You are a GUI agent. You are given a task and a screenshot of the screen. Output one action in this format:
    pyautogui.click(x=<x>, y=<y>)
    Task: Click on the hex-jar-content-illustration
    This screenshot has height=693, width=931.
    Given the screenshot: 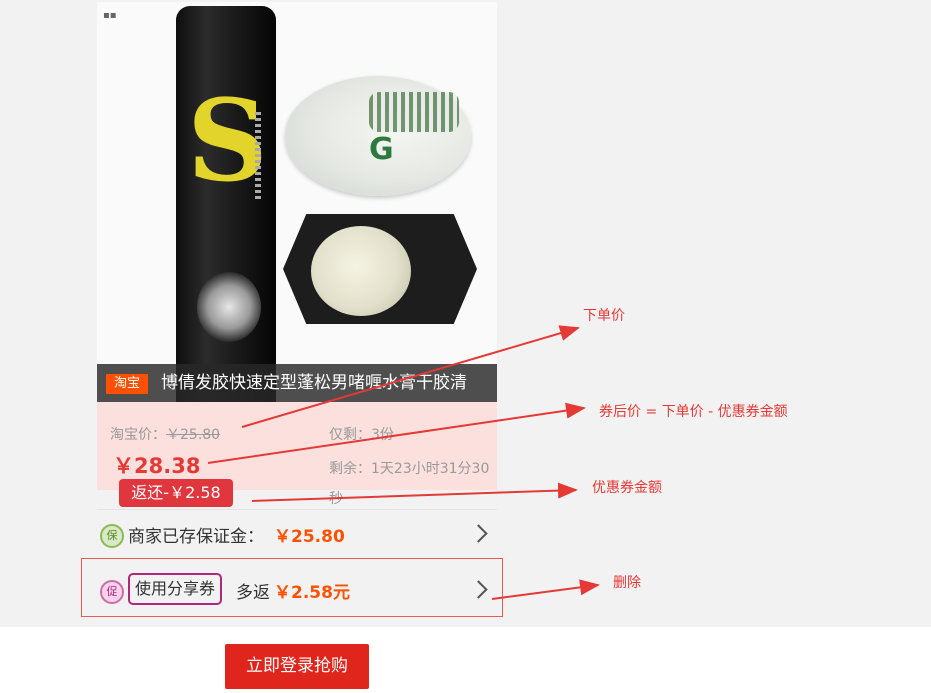 What is the action you would take?
    pyautogui.click(x=361, y=271)
    